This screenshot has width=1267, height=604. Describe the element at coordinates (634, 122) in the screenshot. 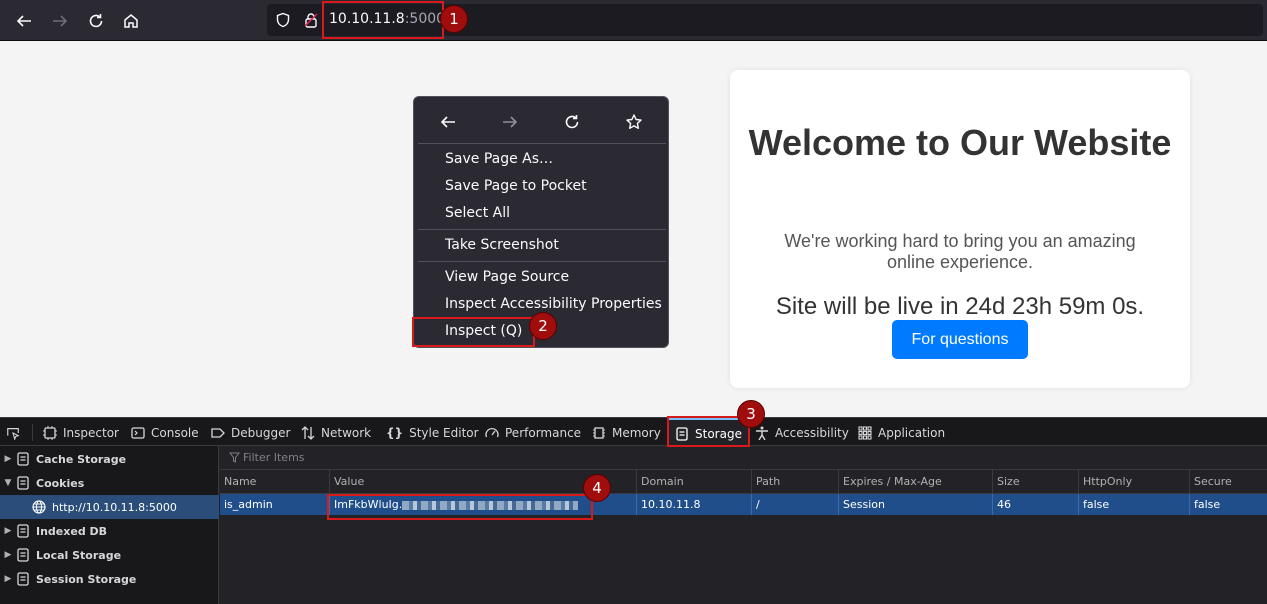

I see `bookmark-star-icon` at that location.